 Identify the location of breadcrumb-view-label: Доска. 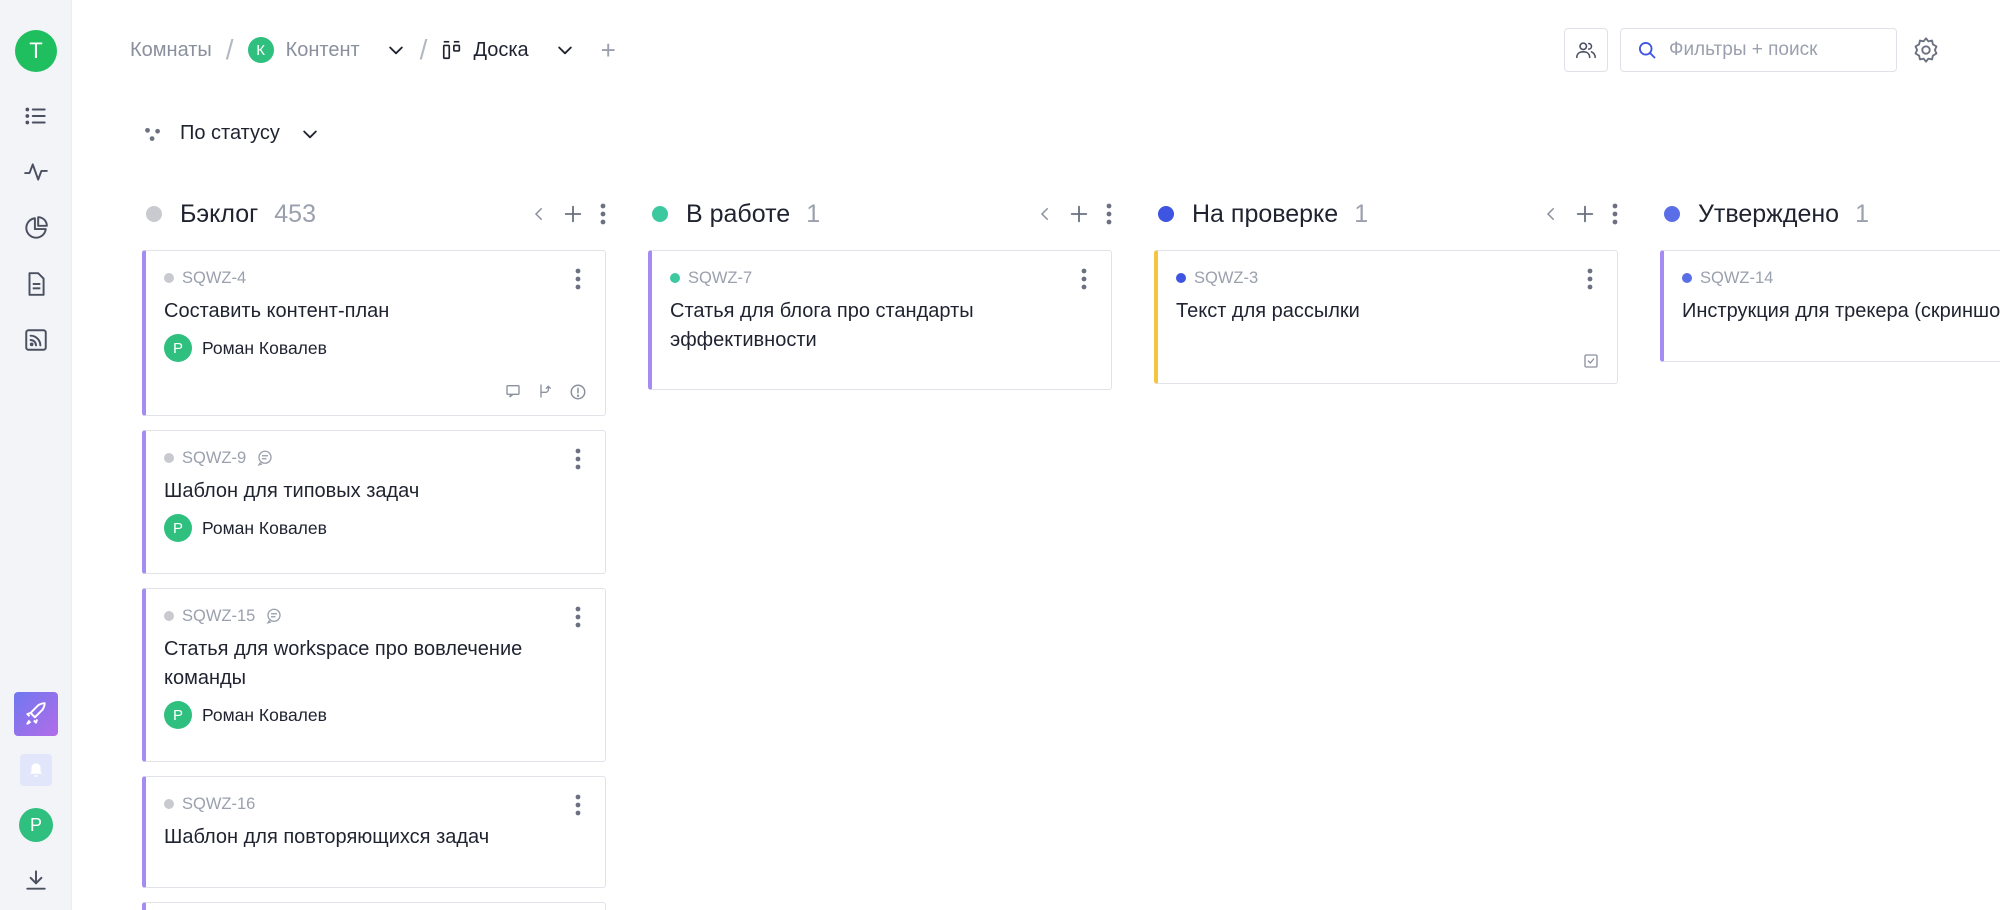
(501, 49).